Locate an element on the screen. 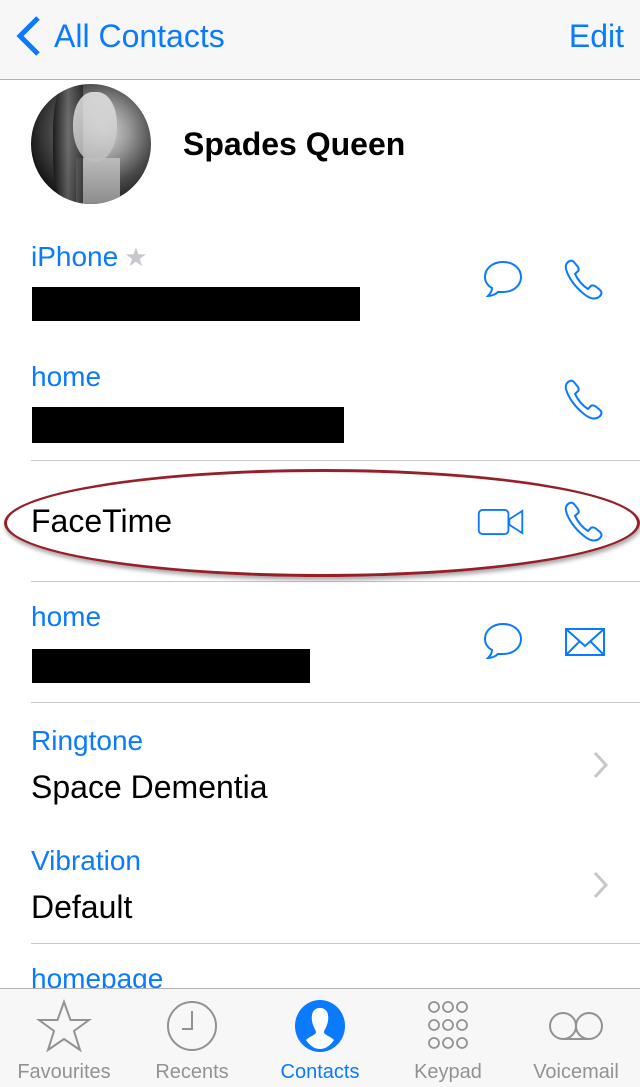 The width and height of the screenshot is (640, 1087). video-icon is located at coordinates (500, 522).